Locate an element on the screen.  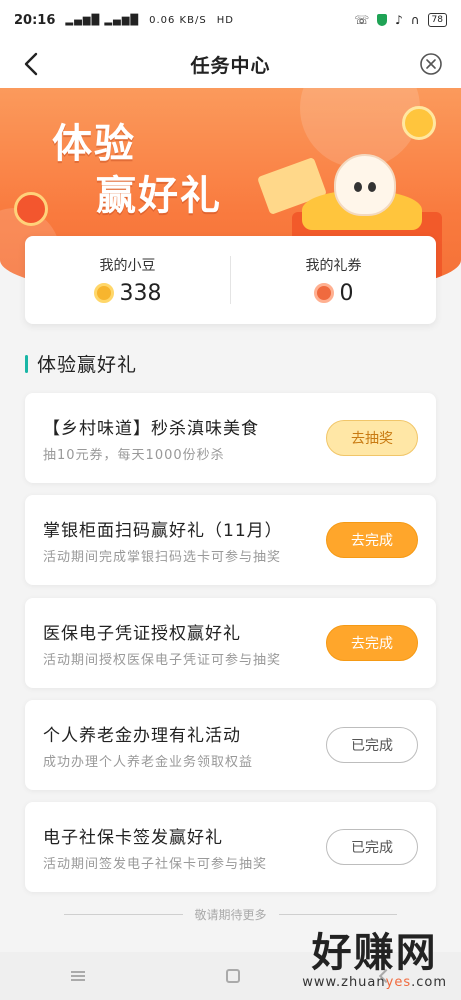
headset-icon: ∩ is located at coordinates (415, 20).